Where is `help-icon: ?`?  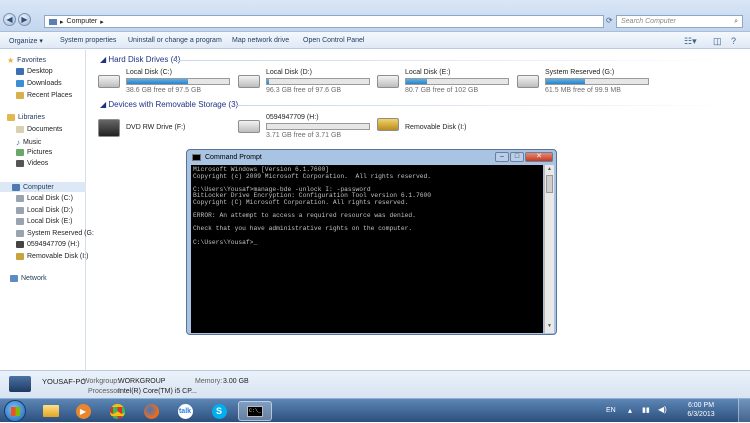
help-icon: ? is located at coordinates (733, 41).